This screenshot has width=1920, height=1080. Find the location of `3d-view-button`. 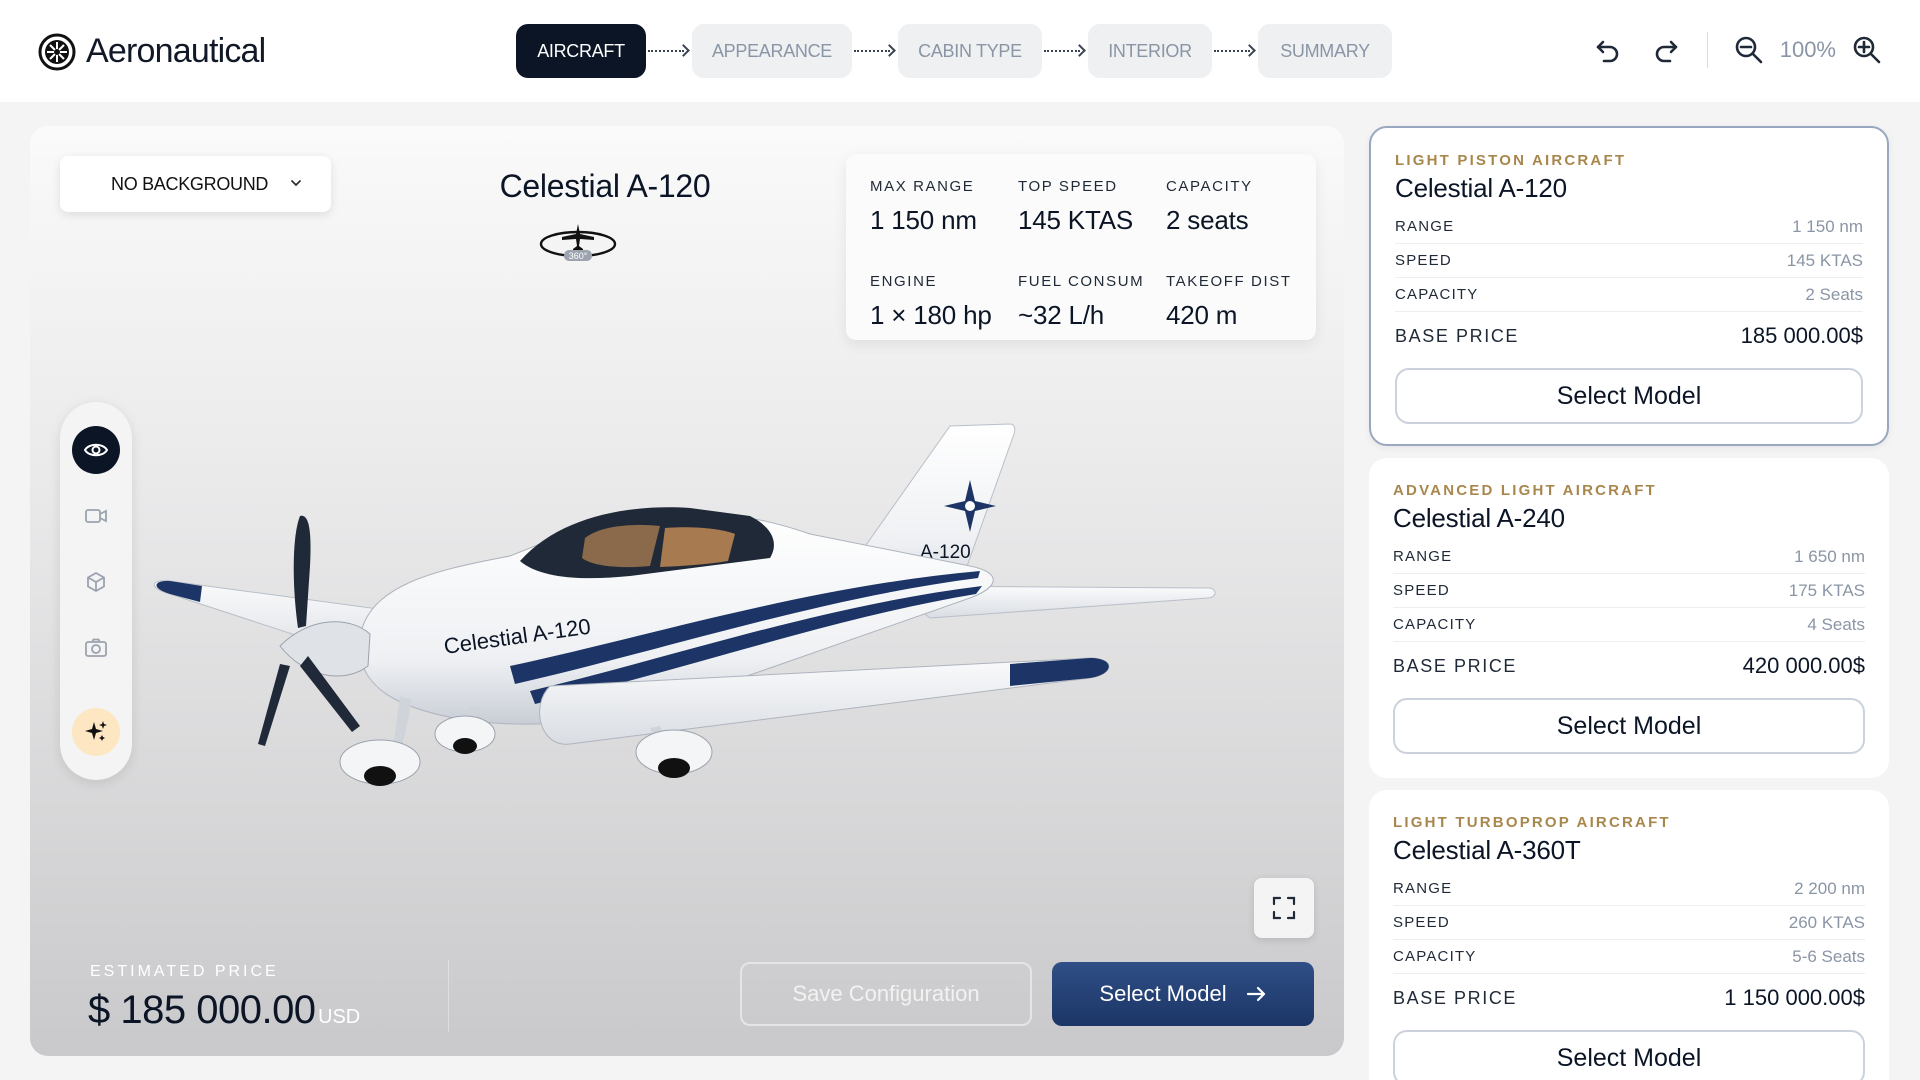

3d-view-button is located at coordinates (96, 582).